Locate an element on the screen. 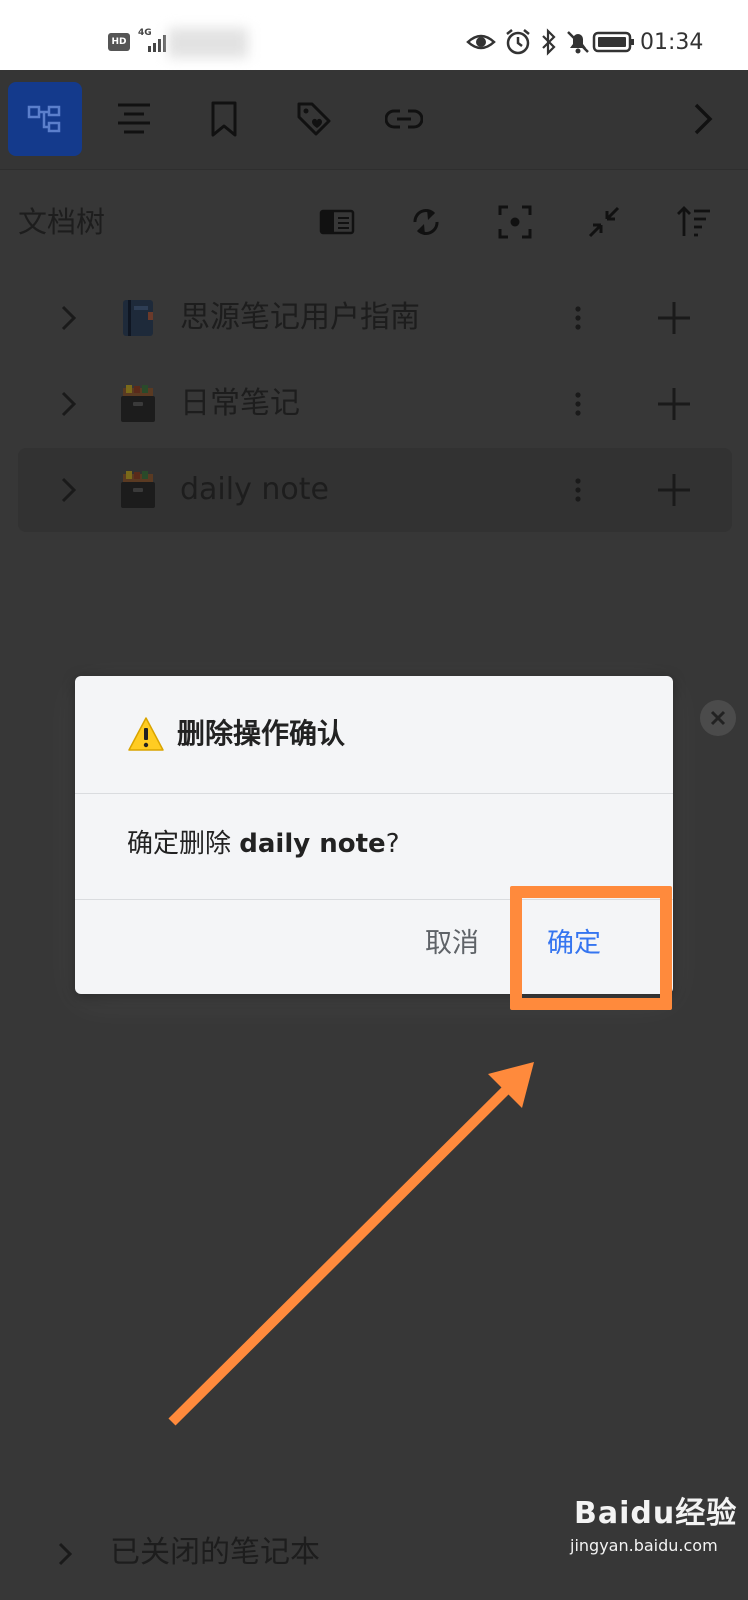  notebook-label: 日常笔记 is located at coordinates (240, 403).